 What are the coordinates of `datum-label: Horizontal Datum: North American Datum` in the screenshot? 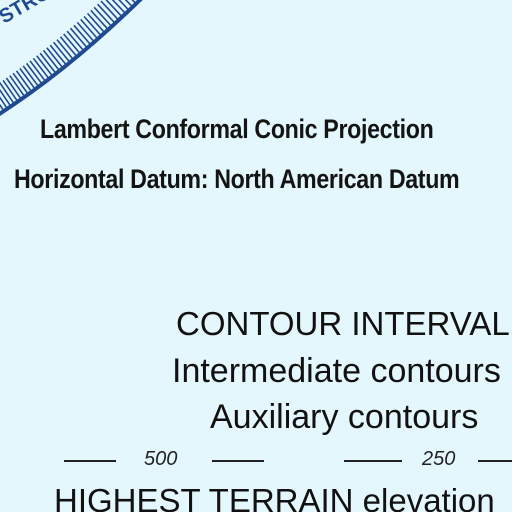 It's located at (237, 179).